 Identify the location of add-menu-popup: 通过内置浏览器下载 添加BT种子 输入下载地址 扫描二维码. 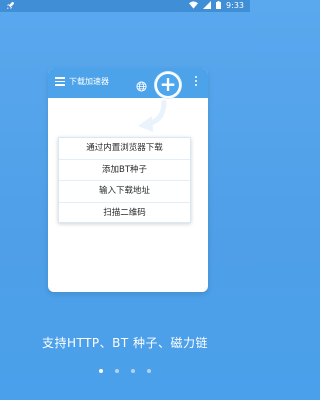
(124, 180).